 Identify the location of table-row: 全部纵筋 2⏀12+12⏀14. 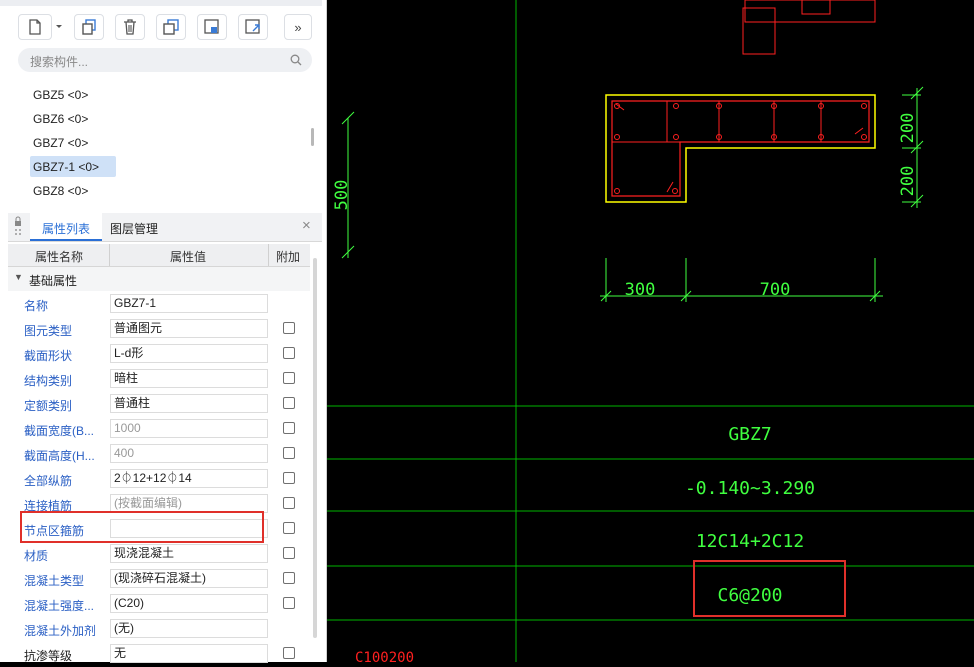
(159, 479).